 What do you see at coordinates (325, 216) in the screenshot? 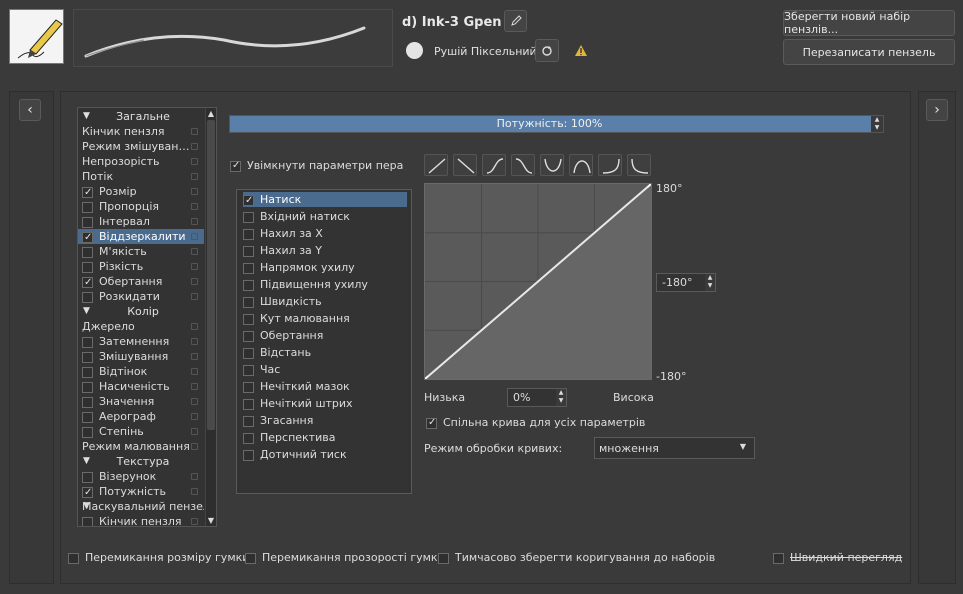
I see `sensor-item: Вхідний натиск` at bounding box center [325, 216].